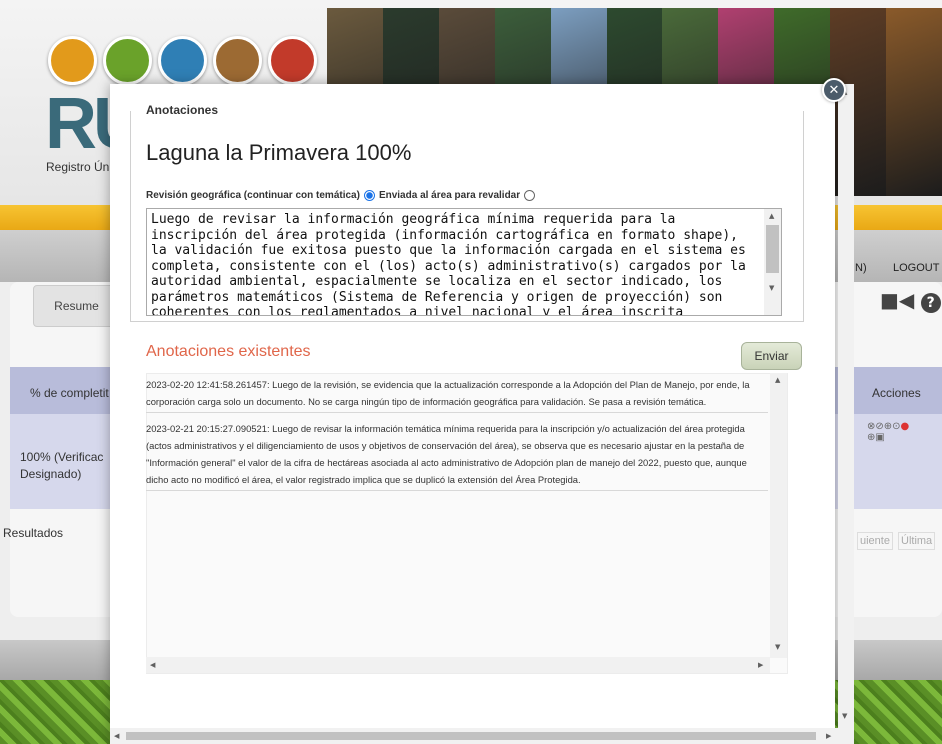  I want to click on results-label: Resultados, so click(33, 533).